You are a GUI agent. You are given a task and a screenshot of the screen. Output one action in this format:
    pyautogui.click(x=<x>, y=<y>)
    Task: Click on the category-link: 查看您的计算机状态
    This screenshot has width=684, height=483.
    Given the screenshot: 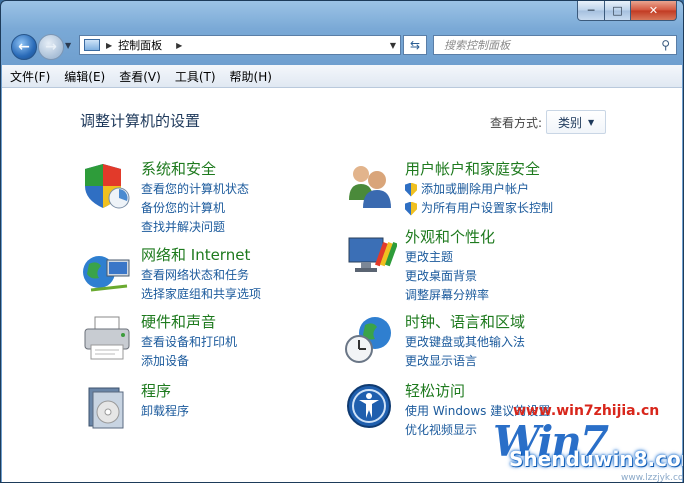 What is the action you would take?
    pyautogui.click(x=195, y=189)
    